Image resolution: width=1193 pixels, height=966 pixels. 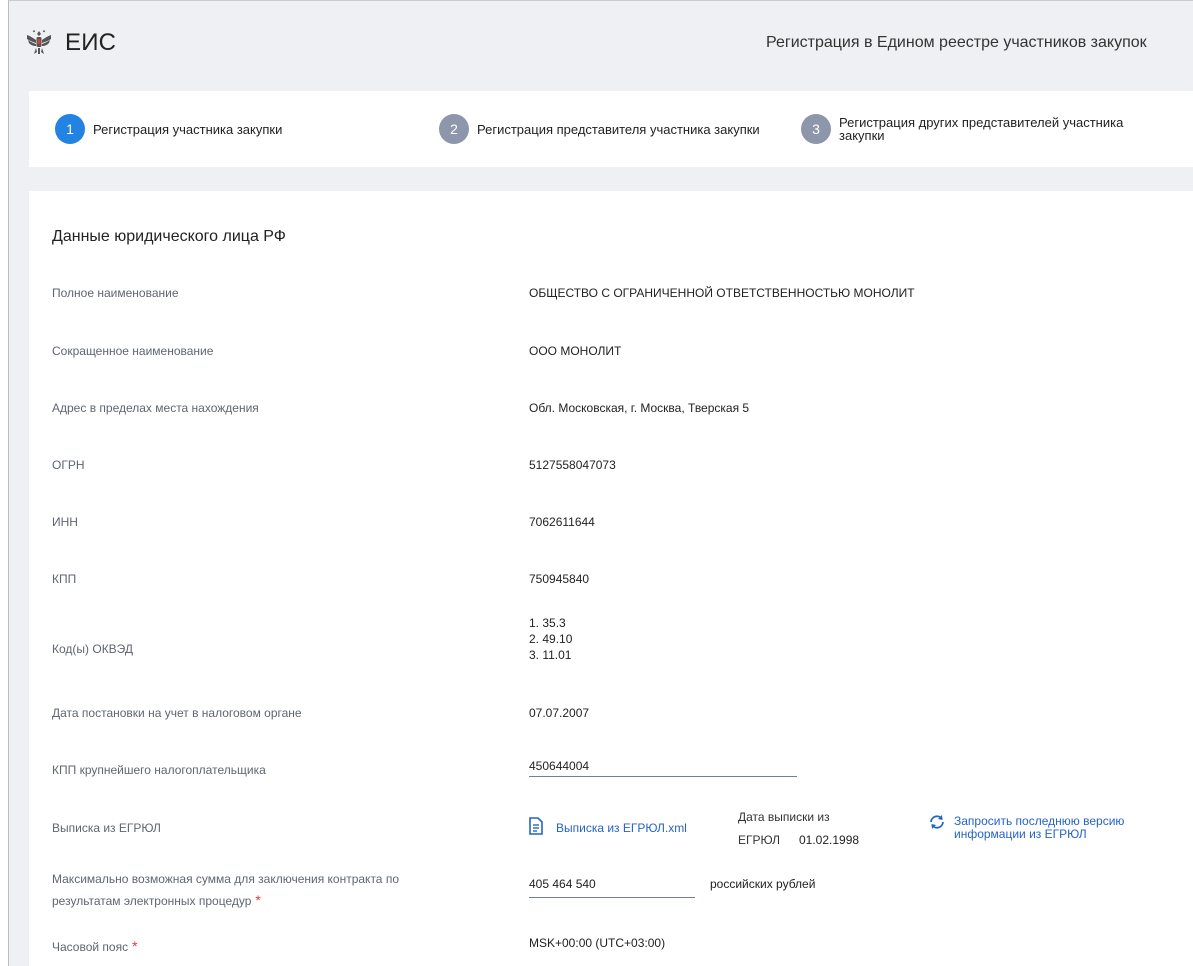 What do you see at coordinates (551, 639) in the screenshot?
I see `okved-code-2: 2. 49.10` at bounding box center [551, 639].